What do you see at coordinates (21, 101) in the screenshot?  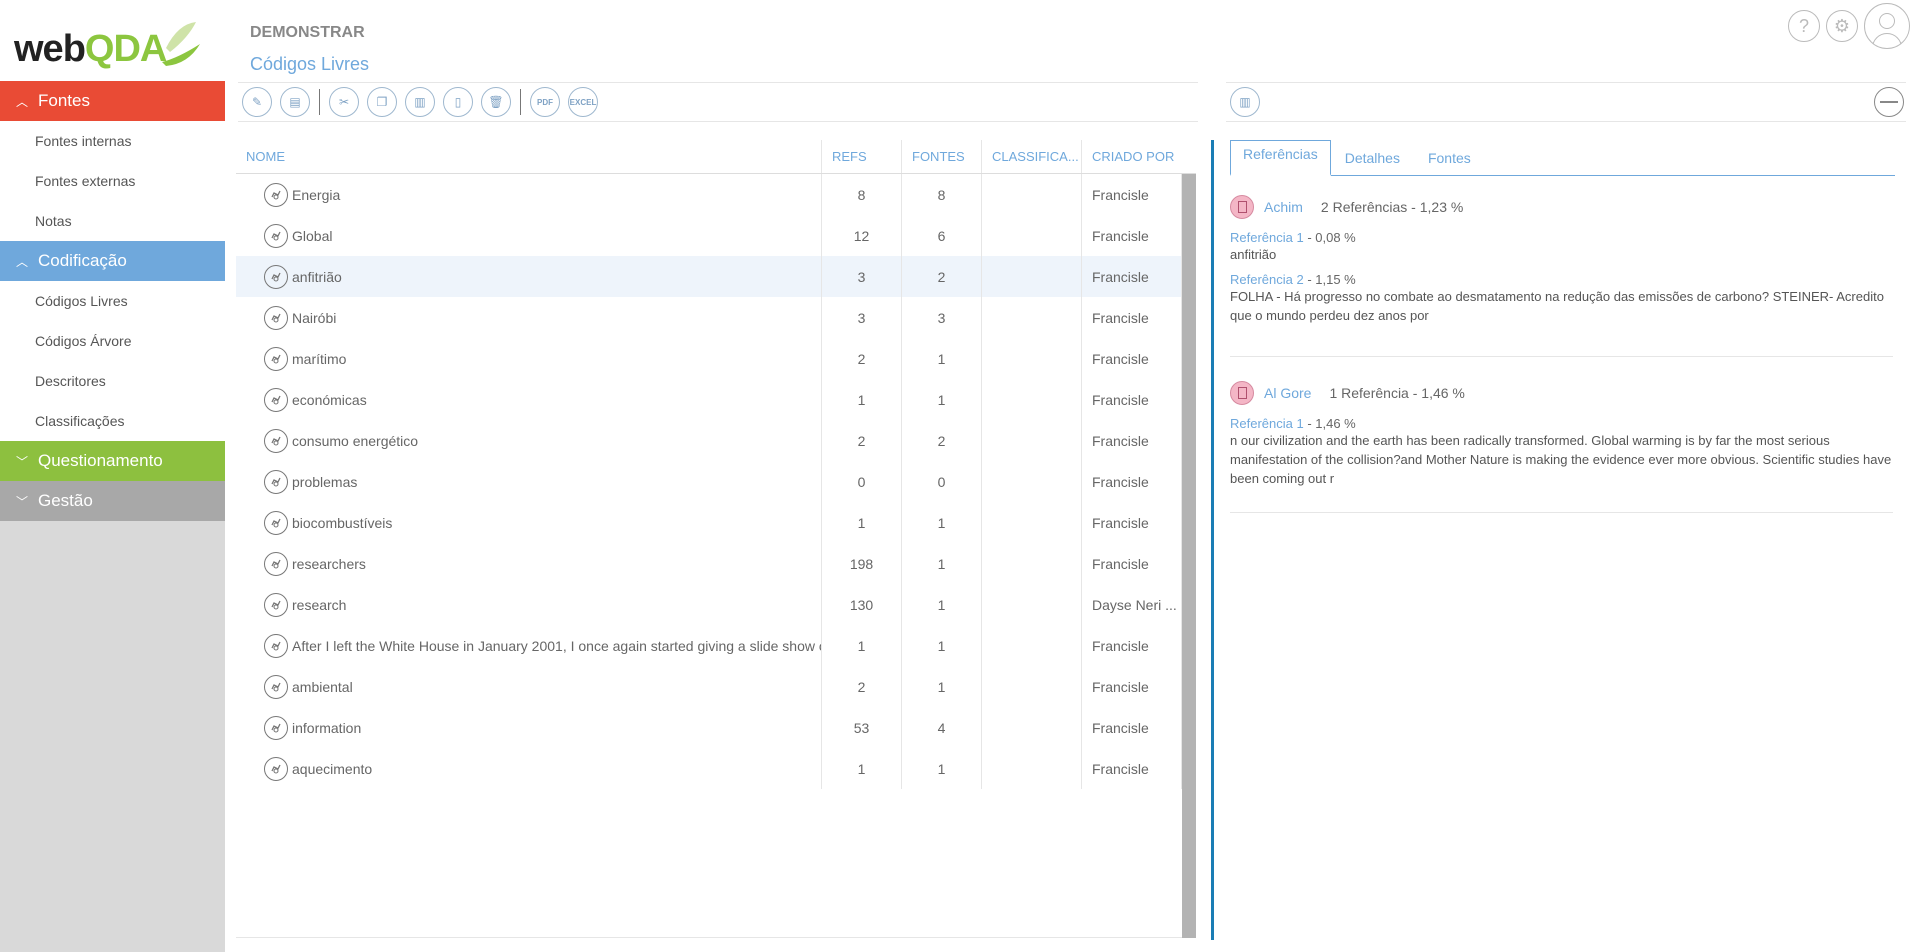 I see `chevron-up-icon: ︿` at bounding box center [21, 101].